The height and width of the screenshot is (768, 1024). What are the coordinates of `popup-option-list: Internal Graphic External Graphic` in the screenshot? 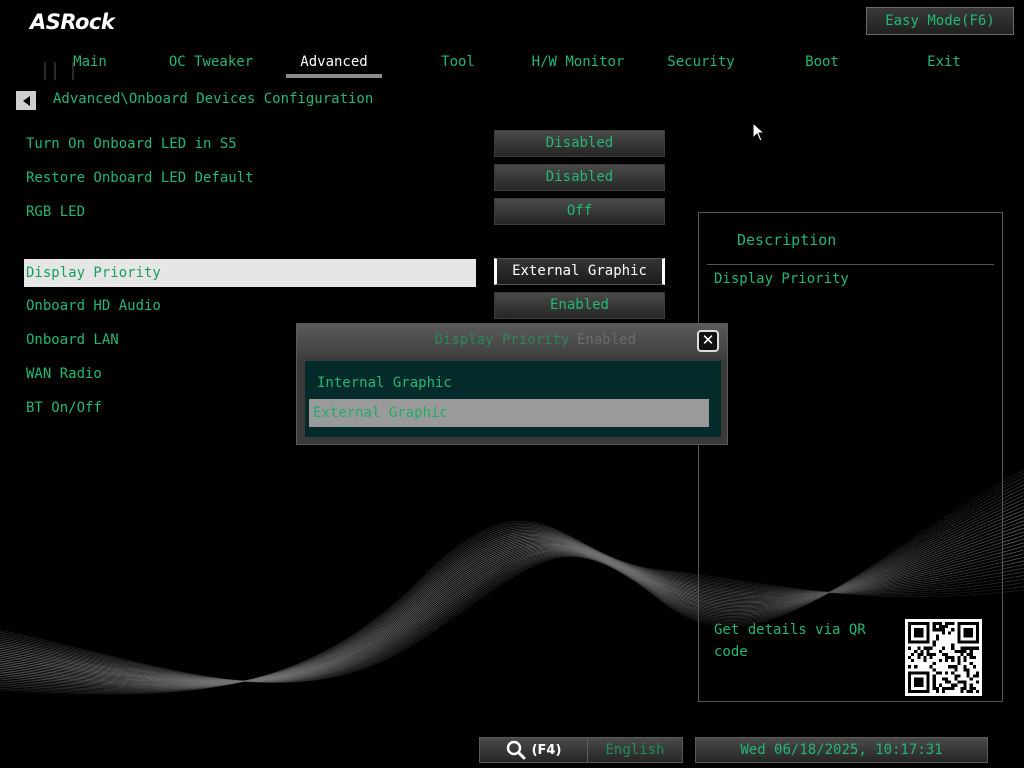 It's located at (513, 399).